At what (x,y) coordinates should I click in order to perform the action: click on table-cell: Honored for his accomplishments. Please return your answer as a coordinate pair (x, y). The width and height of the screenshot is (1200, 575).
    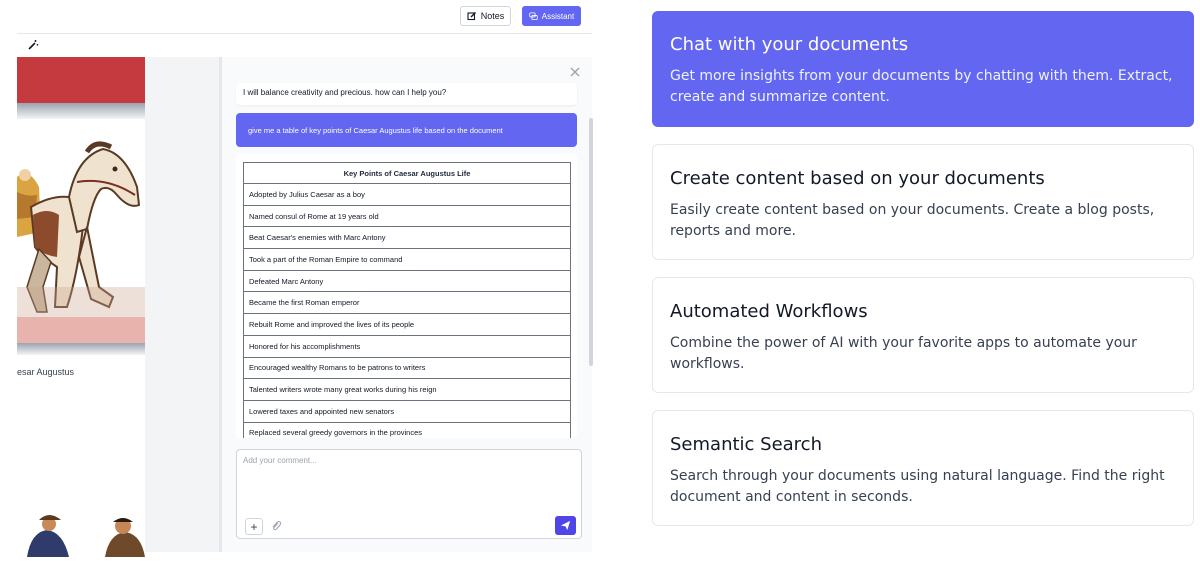
    Looking at the image, I should click on (407, 346).